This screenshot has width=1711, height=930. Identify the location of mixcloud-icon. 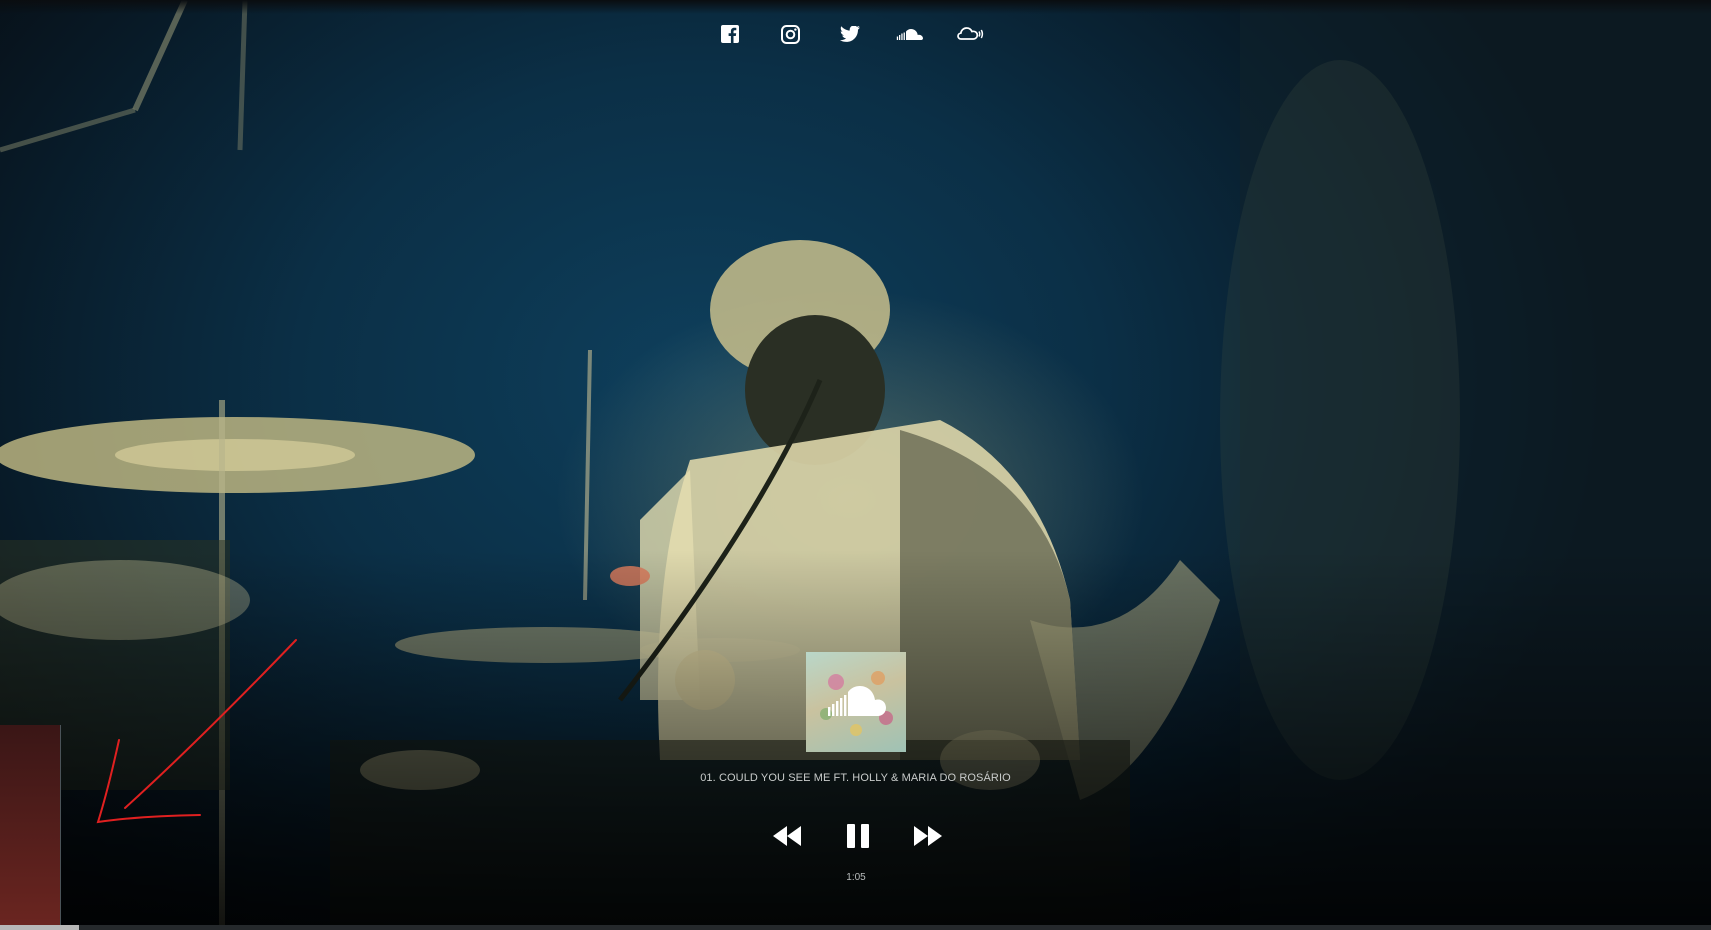
(970, 34).